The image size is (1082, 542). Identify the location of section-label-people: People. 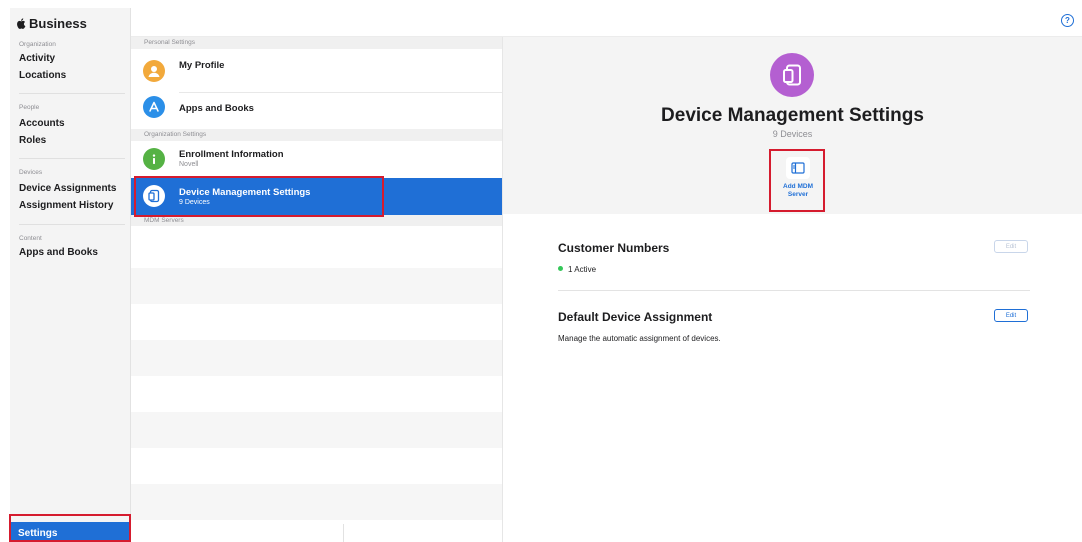
(29, 107).